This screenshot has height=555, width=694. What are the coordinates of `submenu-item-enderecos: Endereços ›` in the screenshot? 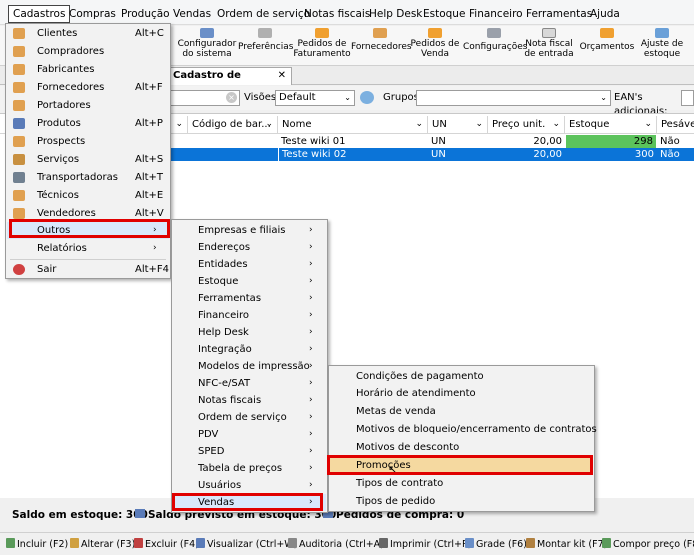 It's located at (249, 247).